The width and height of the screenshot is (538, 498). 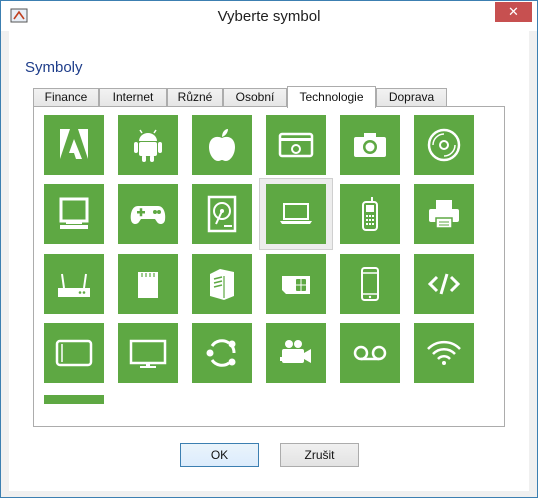 I want to click on symbol-tile-selected, so click(x=296, y=214).